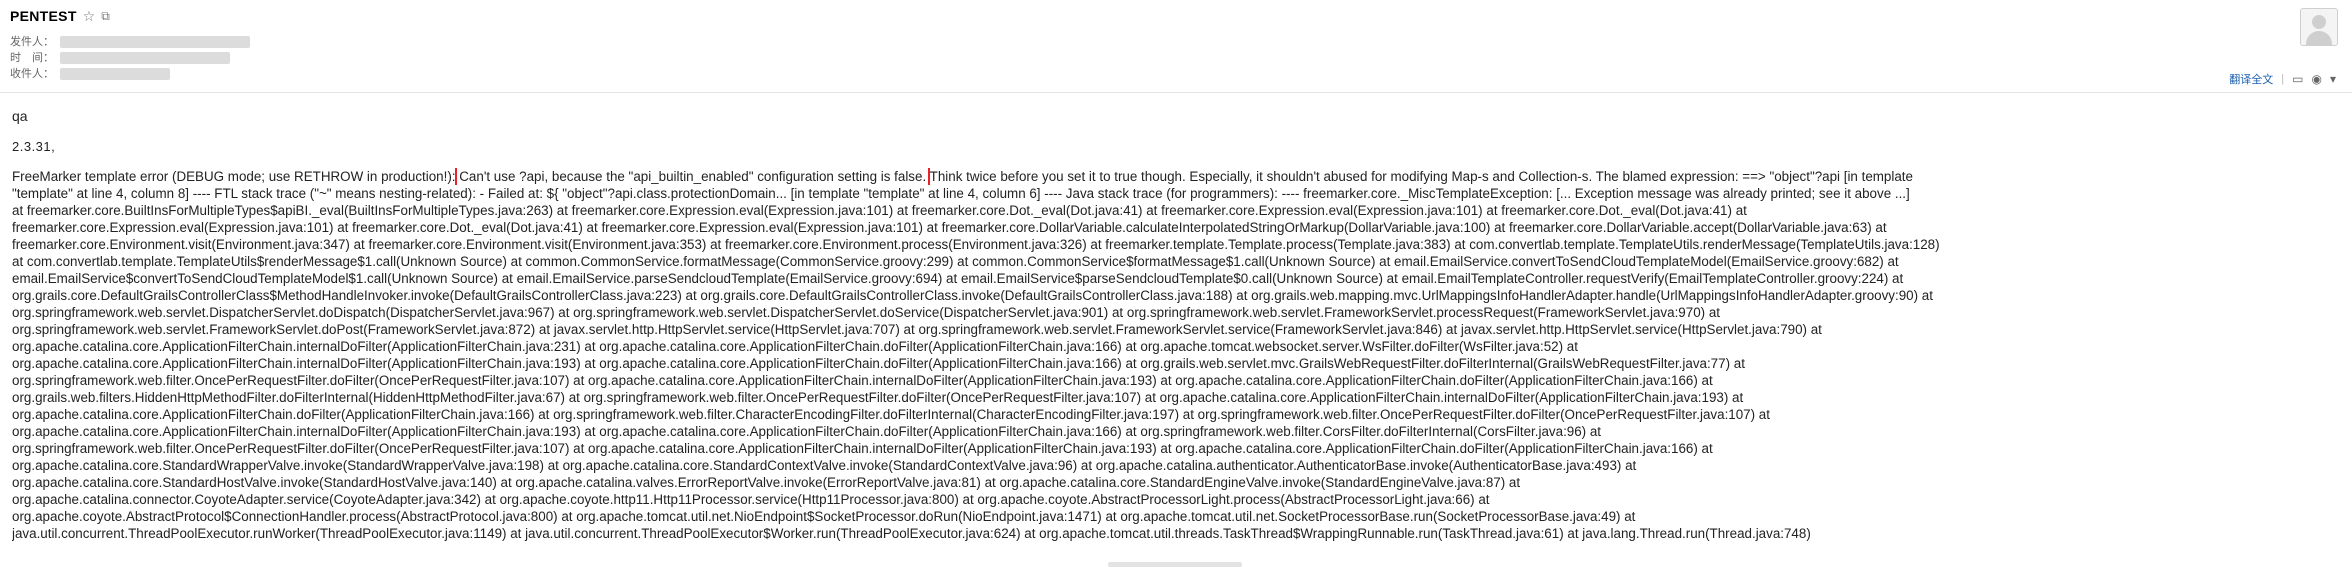 The image size is (2352, 567). What do you see at coordinates (20, 116) in the screenshot?
I see `body-greeting: qa` at bounding box center [20, 116].